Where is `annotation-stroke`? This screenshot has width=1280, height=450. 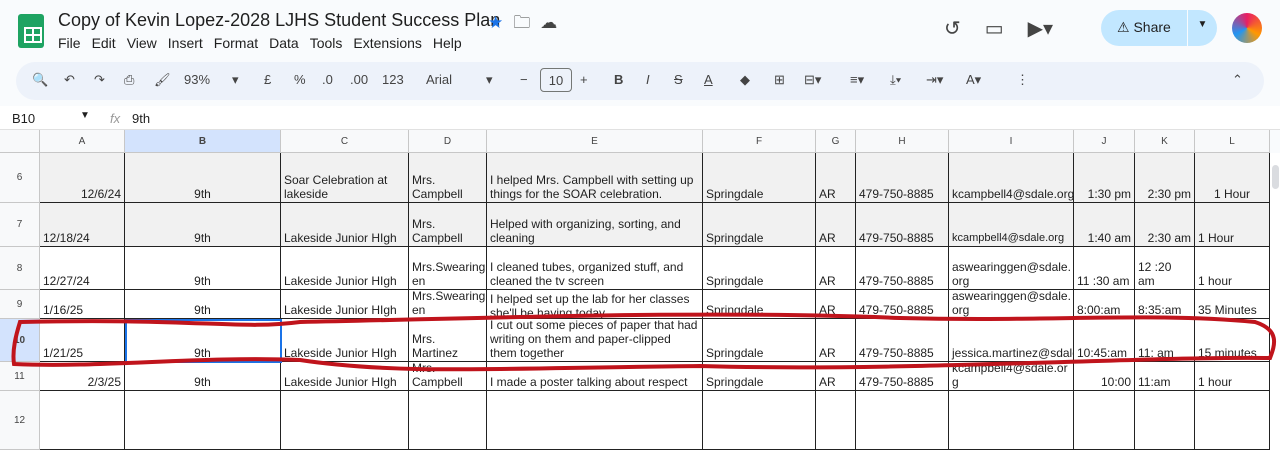 annotation-stroke is located at coordinates (644, 342).